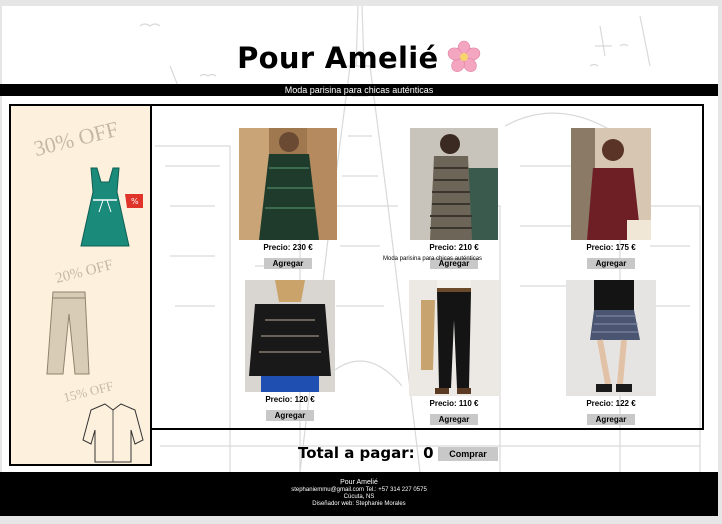 This screenshot has width=722, height=524. Describe the element at coordinates (464, 56) in the screenshot. I see `flower-icon` at that location.